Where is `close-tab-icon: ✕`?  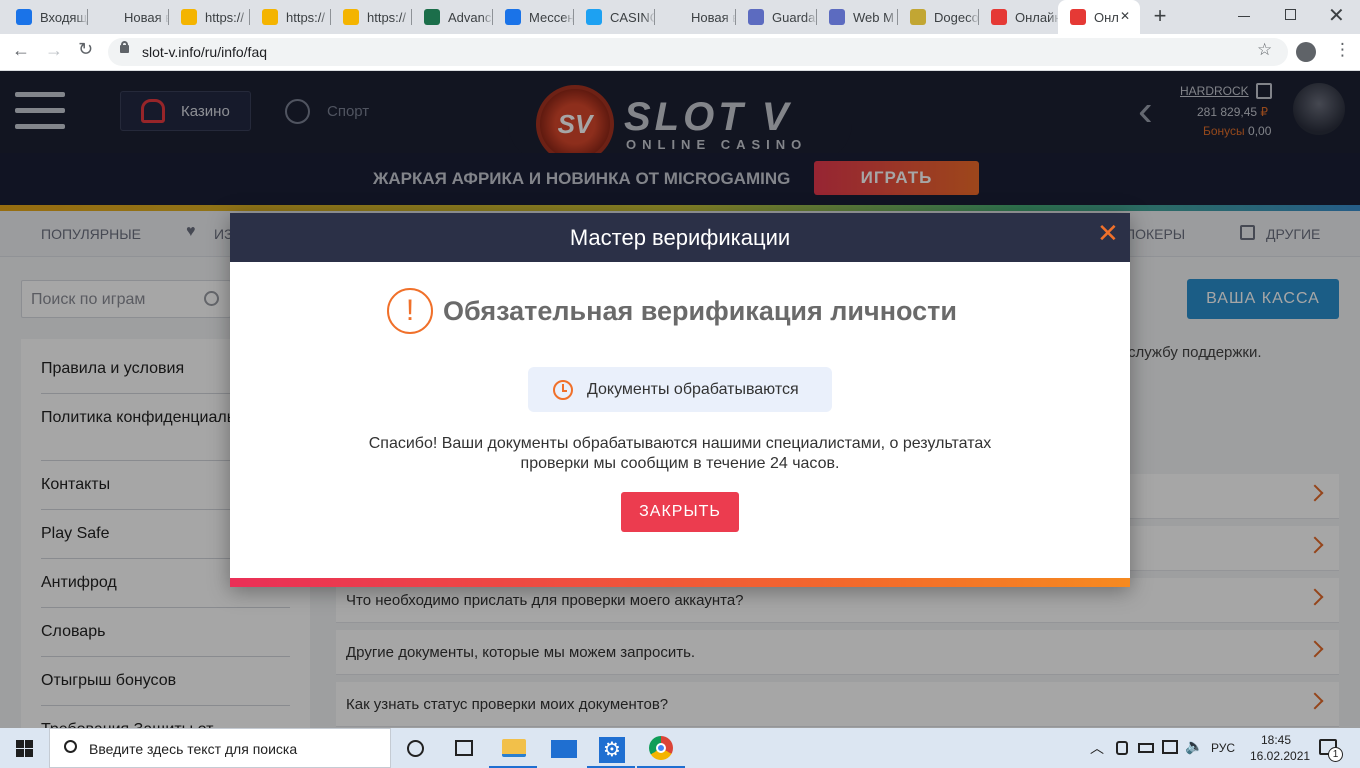
close-tab-icon: ✕ is located at coordinates (1125, 16).